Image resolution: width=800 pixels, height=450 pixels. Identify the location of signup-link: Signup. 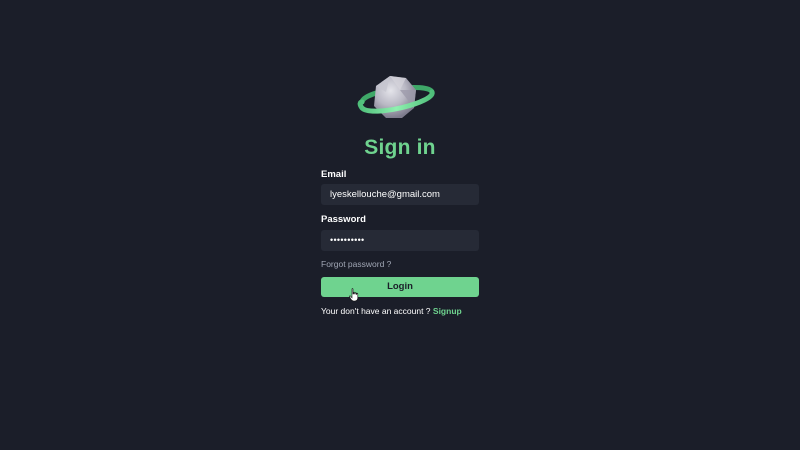
(447, 311).